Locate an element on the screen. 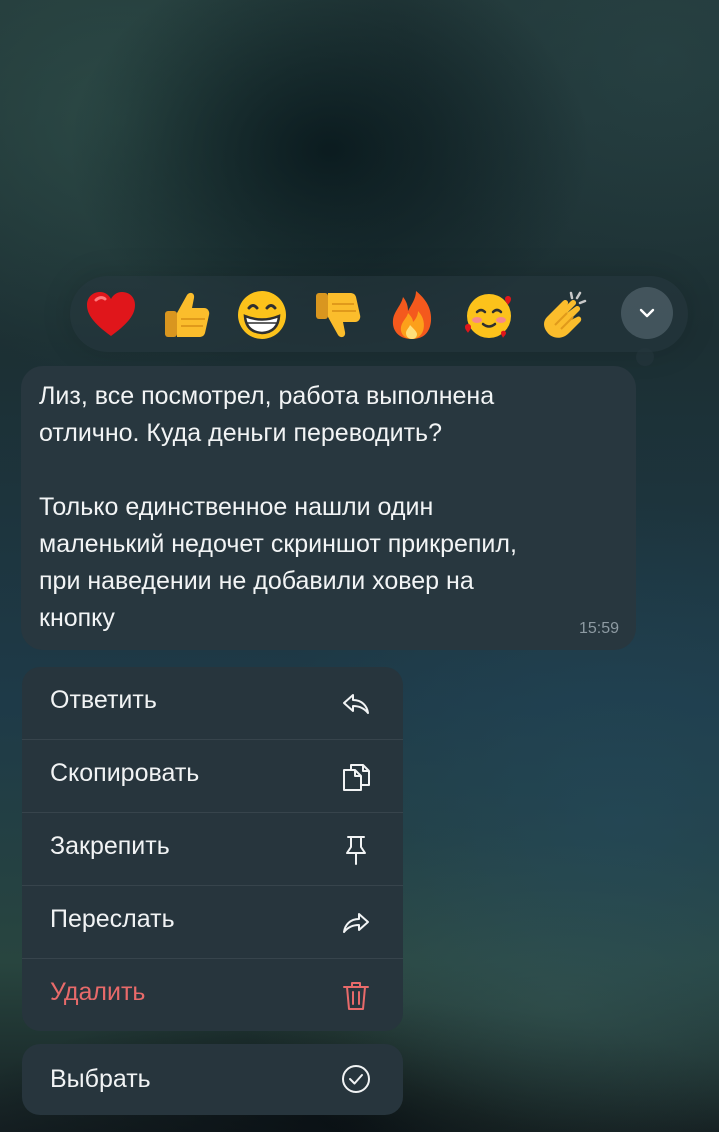  reaction-thumbs-down is located at coordinates (336, 315).